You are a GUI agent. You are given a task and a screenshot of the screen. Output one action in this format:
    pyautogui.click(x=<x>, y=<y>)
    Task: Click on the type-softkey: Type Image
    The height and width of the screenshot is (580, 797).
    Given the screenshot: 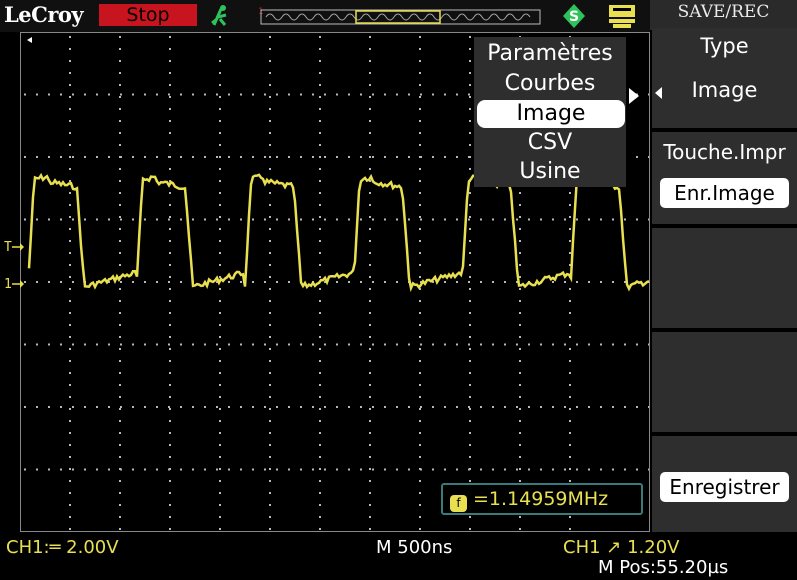 What is the action you would take?
    pyautogui.click(x=724, y=78)
    